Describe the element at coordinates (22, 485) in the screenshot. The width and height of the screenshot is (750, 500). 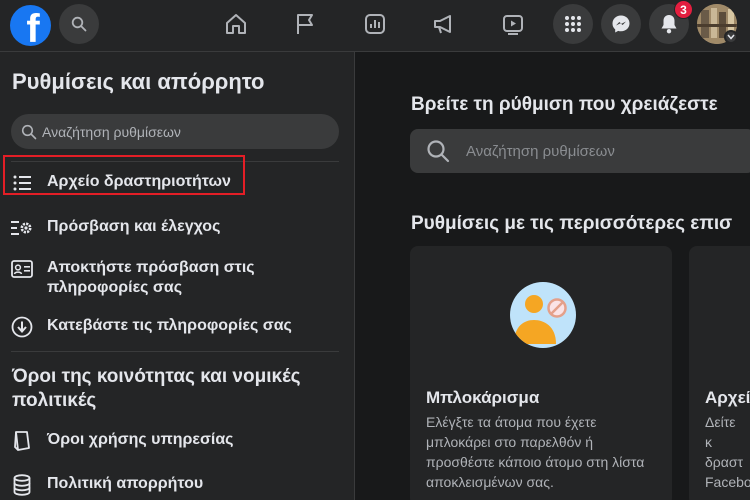
I see `database-icon` at that location.